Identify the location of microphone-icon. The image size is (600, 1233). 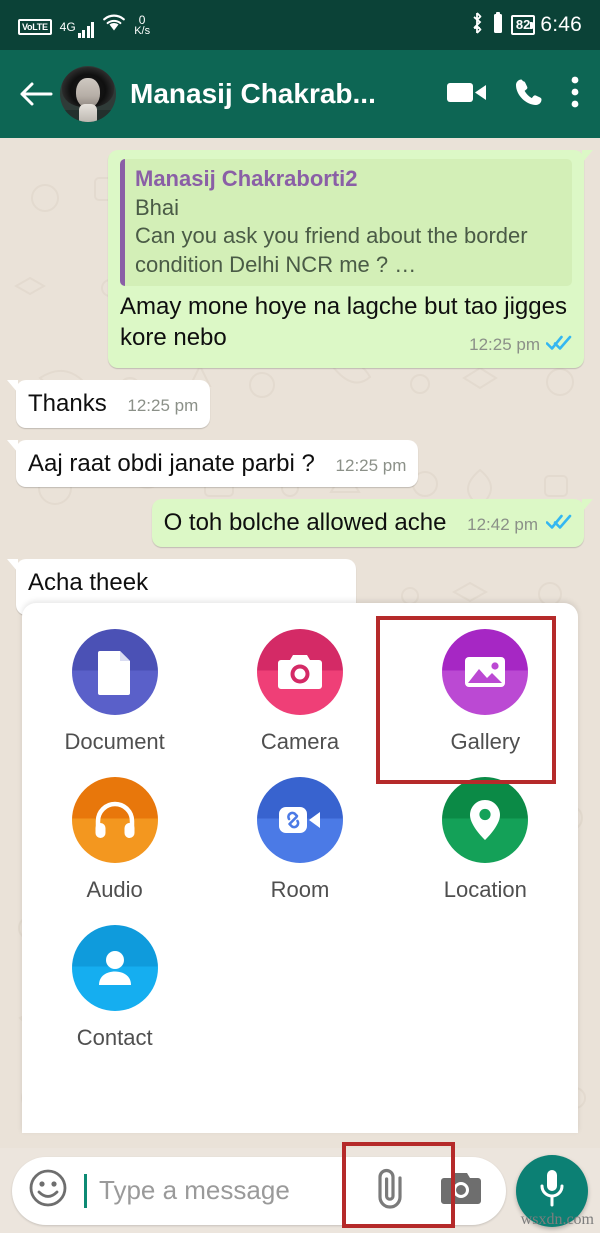
(552, 1190).